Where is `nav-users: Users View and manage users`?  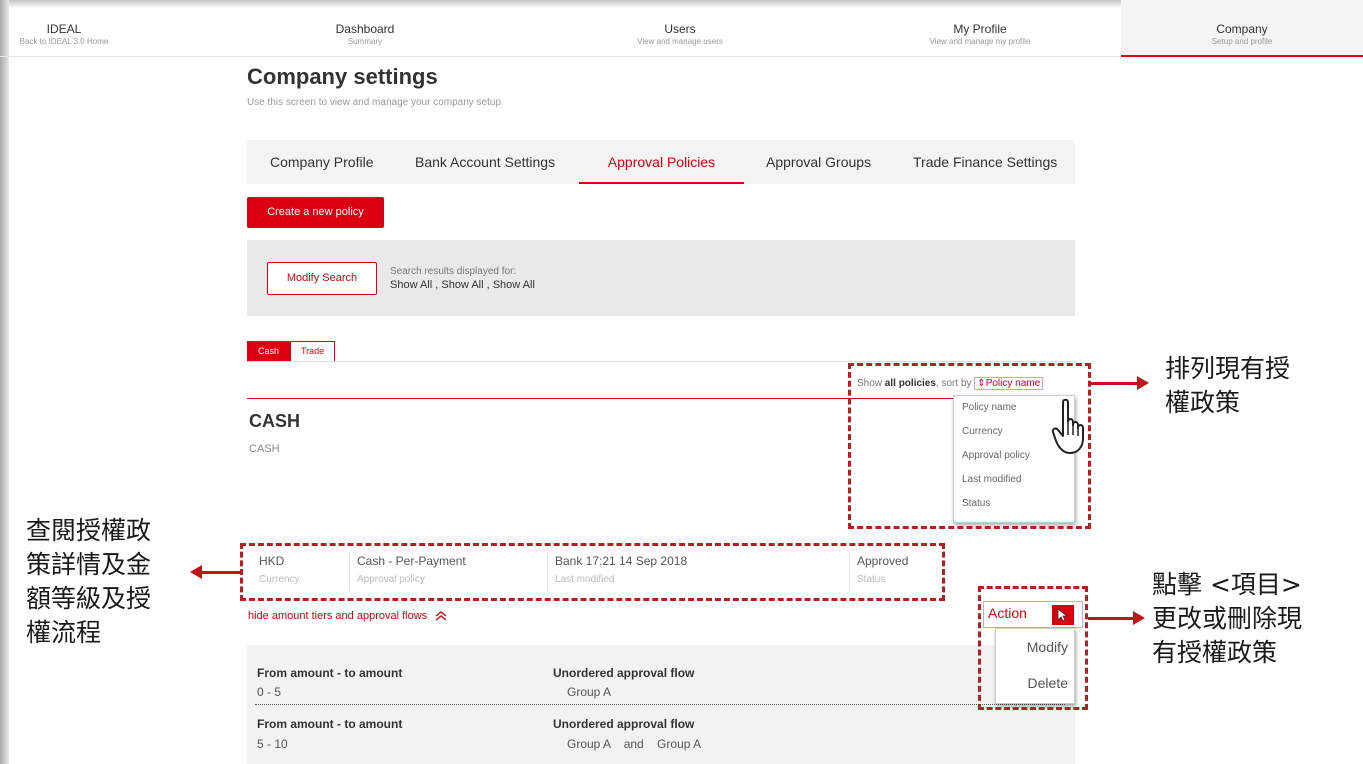
nav-users: Users View and manage users is located at coordinates (680, 28).